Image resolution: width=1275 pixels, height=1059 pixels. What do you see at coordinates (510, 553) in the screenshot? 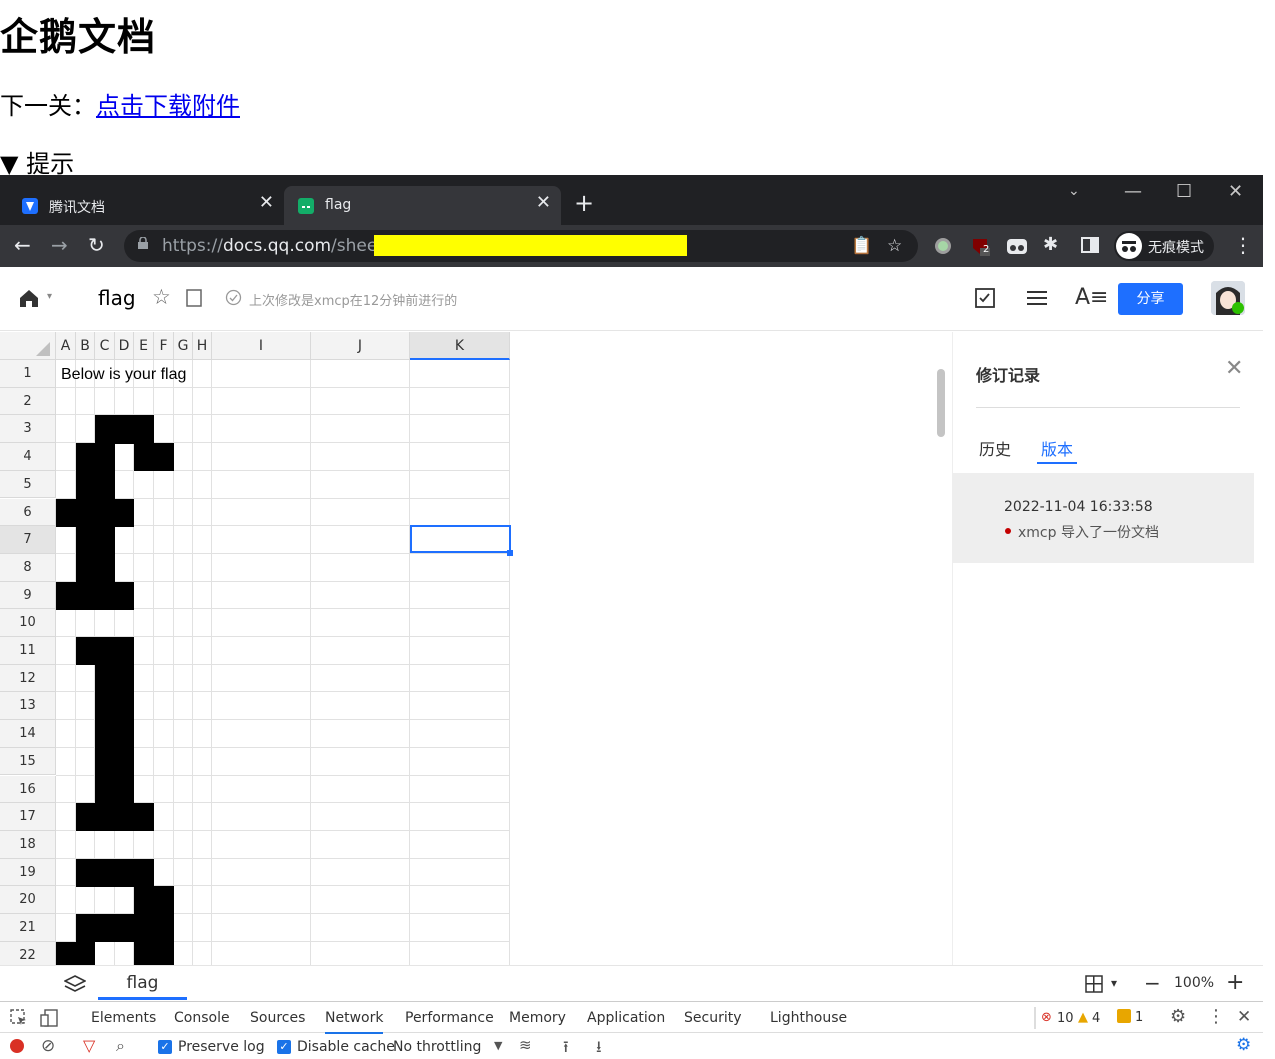
I see `fill-handle` at bounding box center [510, 553].